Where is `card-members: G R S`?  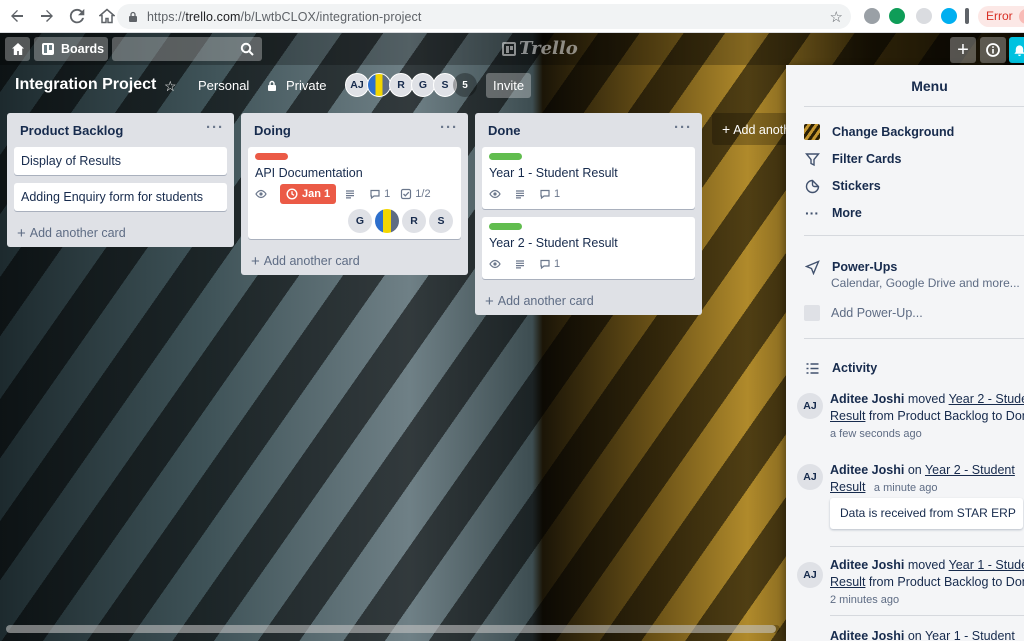 card-members: G R S is located at coordinates (354, 221).